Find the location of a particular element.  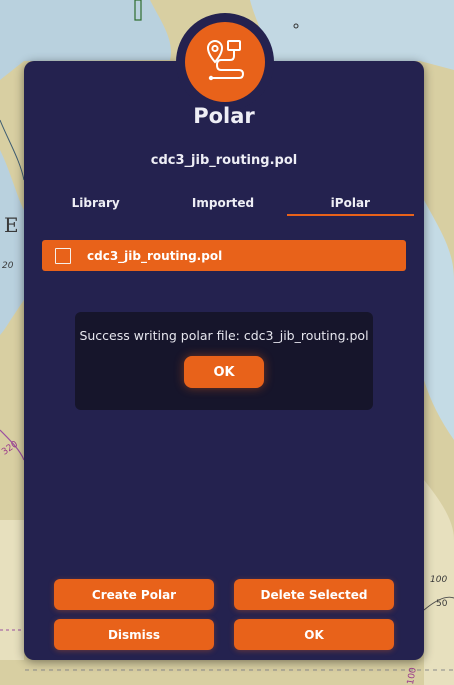

dialog-icon-badge is located at coordinates (225, 62).